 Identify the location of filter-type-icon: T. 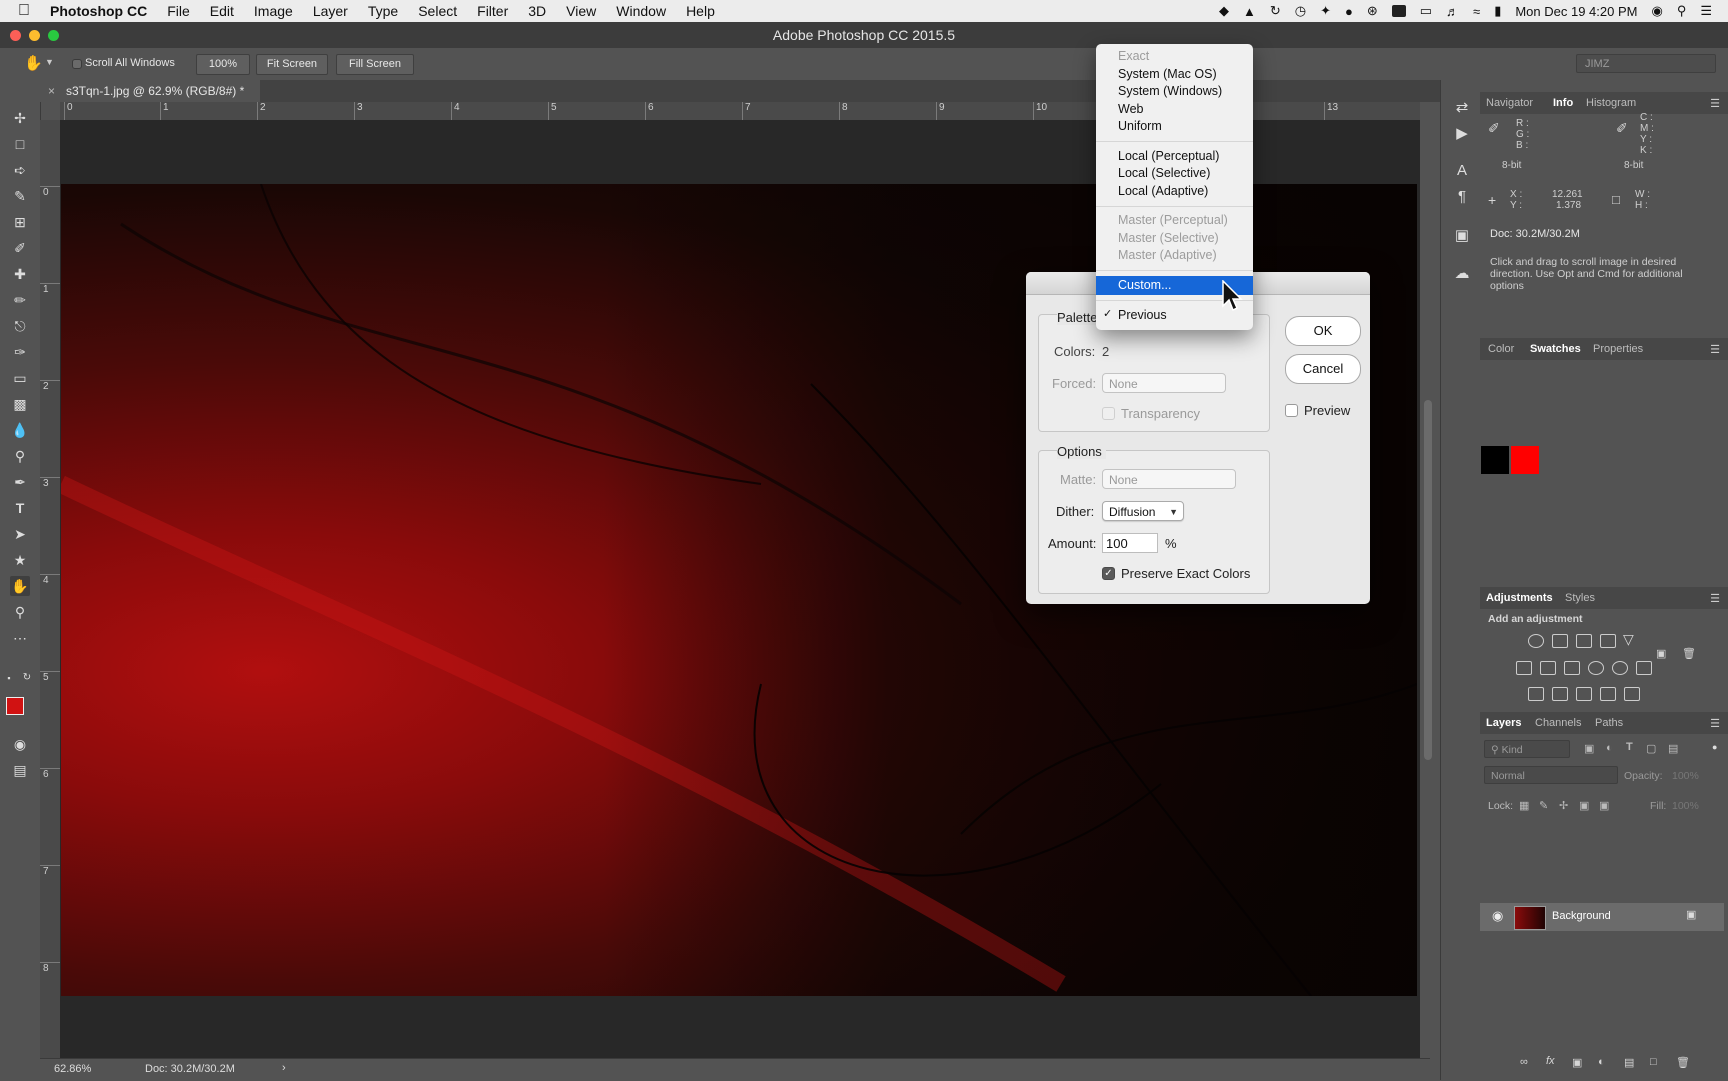
(1629, 747).